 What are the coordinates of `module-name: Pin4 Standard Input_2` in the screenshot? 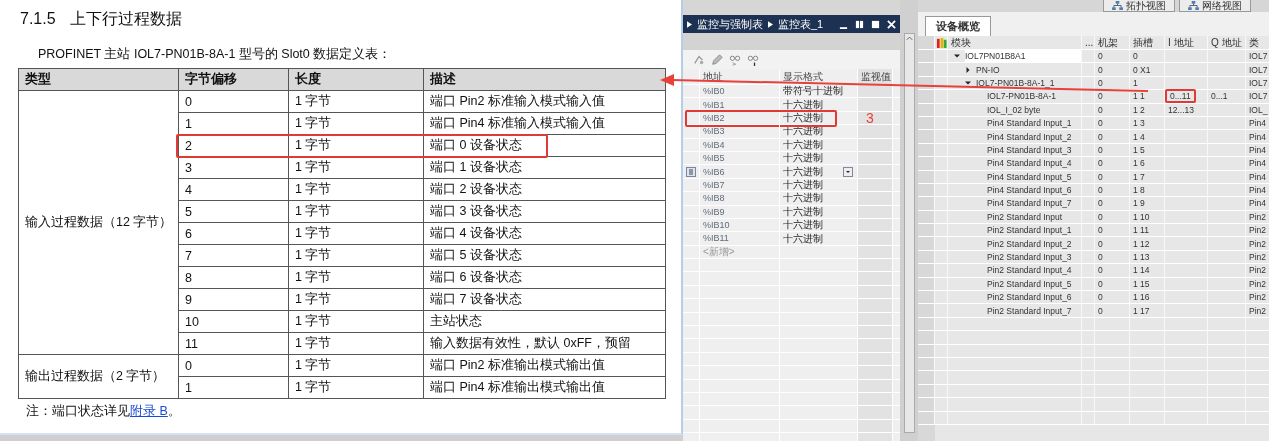 It's located at (1034, 136).